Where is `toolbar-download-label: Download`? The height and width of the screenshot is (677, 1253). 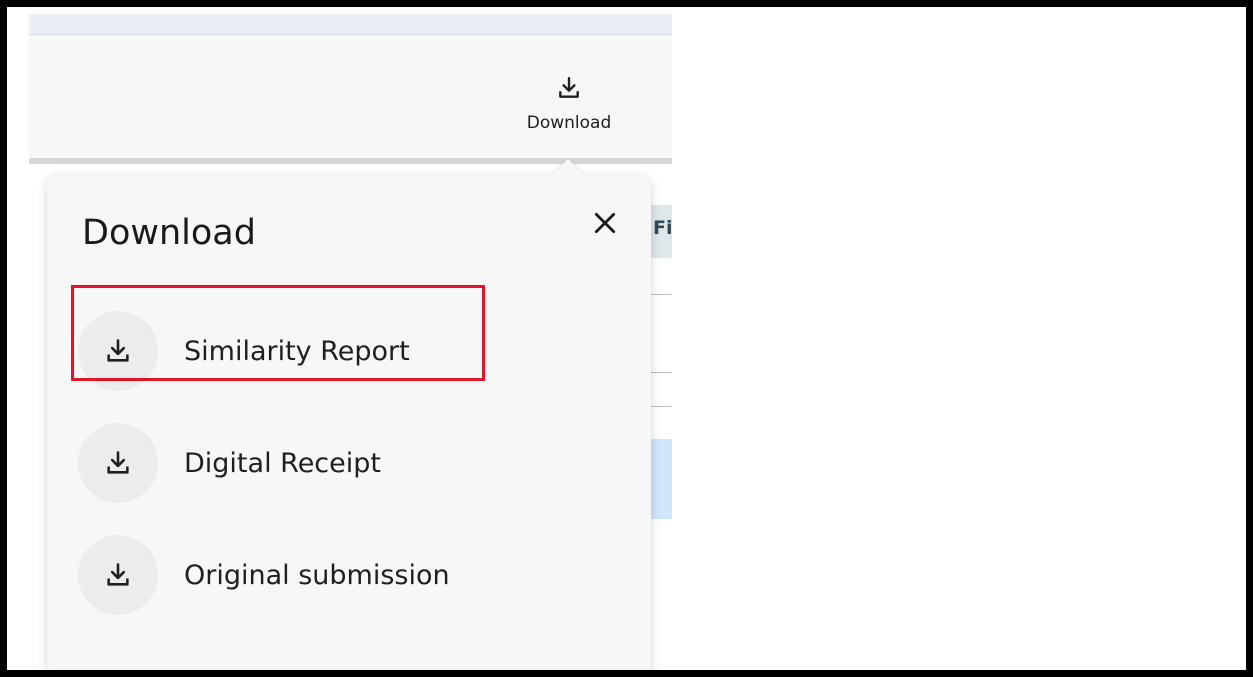 toolbar-download-label: Download is located at coordinates (569, 123).